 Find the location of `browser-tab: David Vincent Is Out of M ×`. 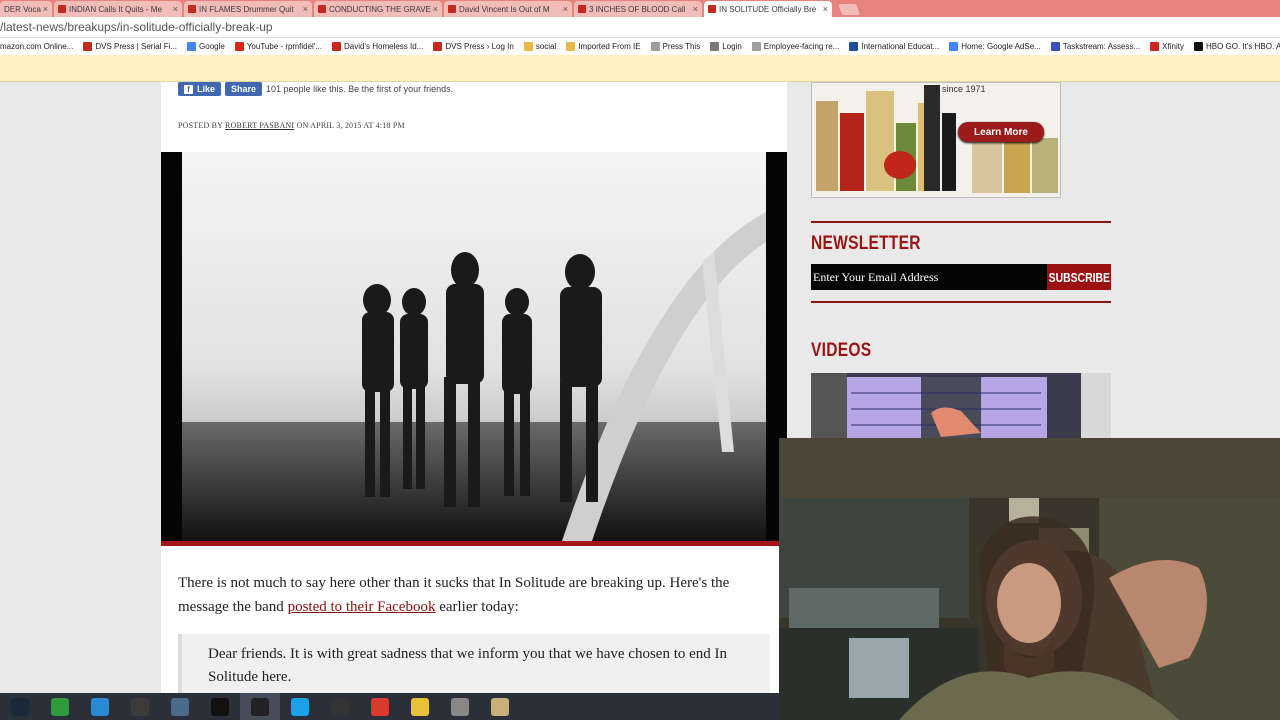

browser-tab: David Vincent Is Out of M × is located at coordinates (508, 9).